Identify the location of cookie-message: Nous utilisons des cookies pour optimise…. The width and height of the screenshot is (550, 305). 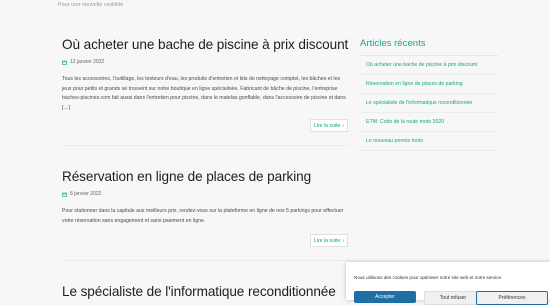
(428, 277).